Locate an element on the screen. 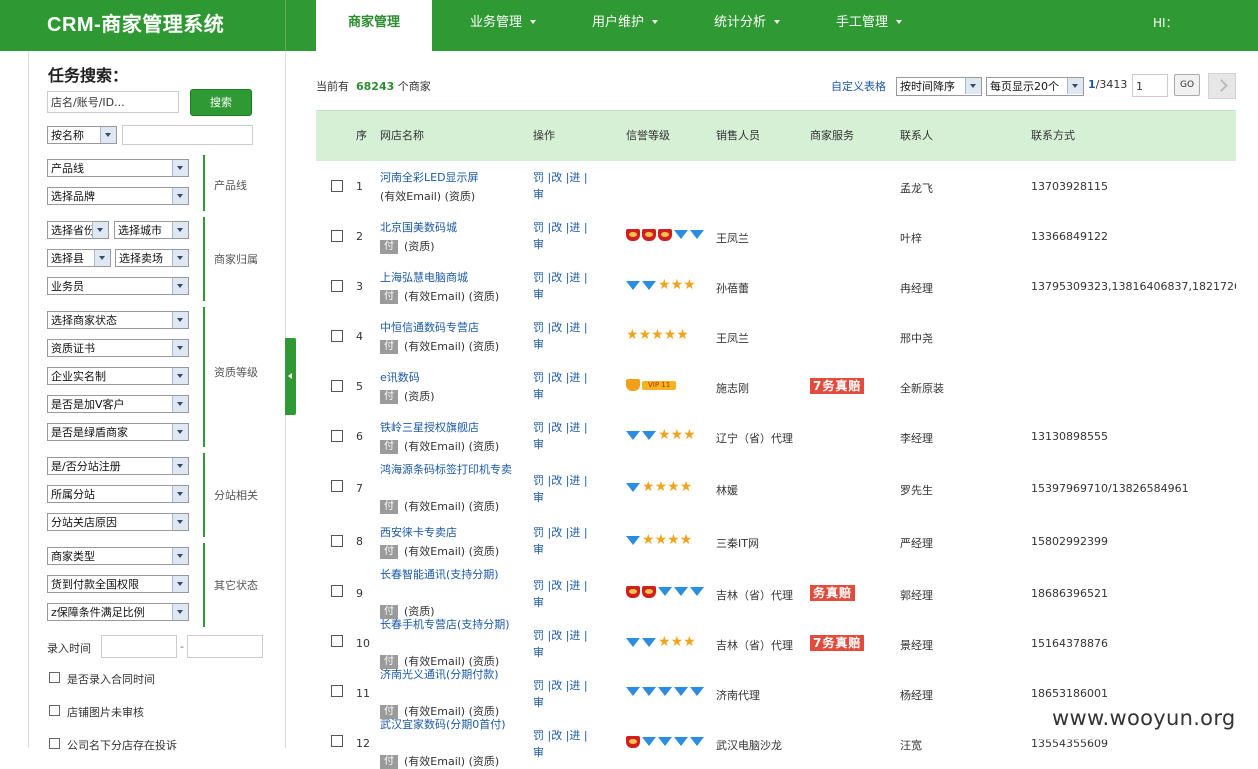  custom-table-link: 自定义表格 is located at coordinates (858, 86).